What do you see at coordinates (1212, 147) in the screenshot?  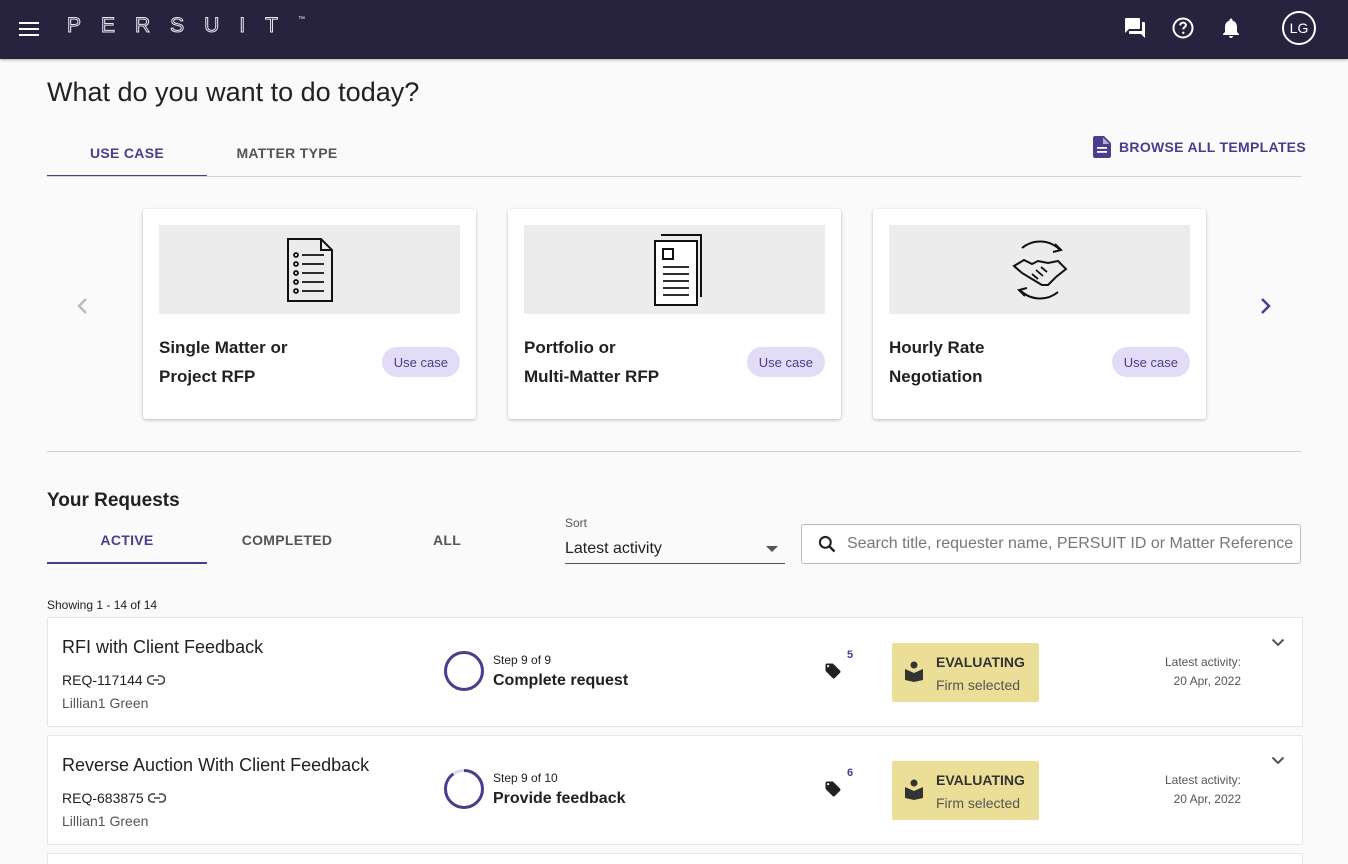 I see `browse-label: BROWSE ALL TEMPLATES` at bounding box center [1212, 147].